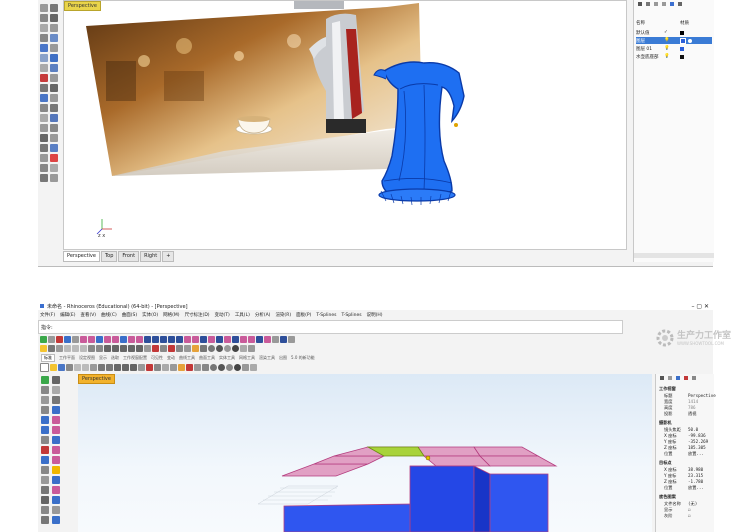 The image size is (750, 532). What do you see at coordinates (187, 339) in the screenshot?
I see `crease-icon` at bounding box center [187, 339].